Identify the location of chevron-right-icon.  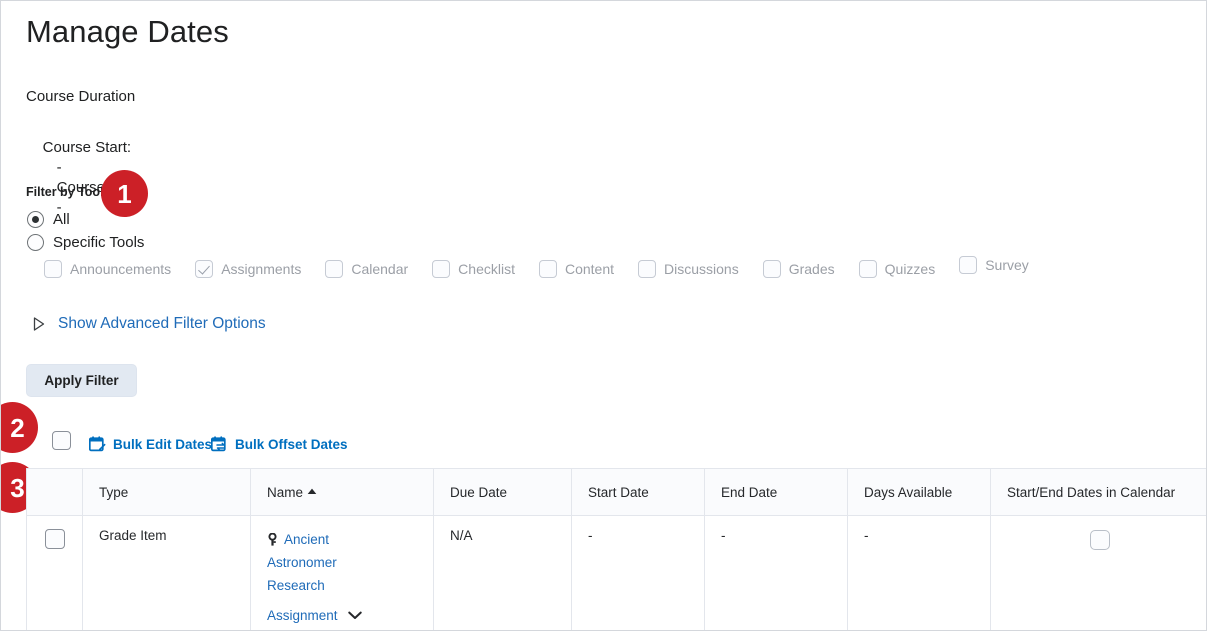
(39, 324).